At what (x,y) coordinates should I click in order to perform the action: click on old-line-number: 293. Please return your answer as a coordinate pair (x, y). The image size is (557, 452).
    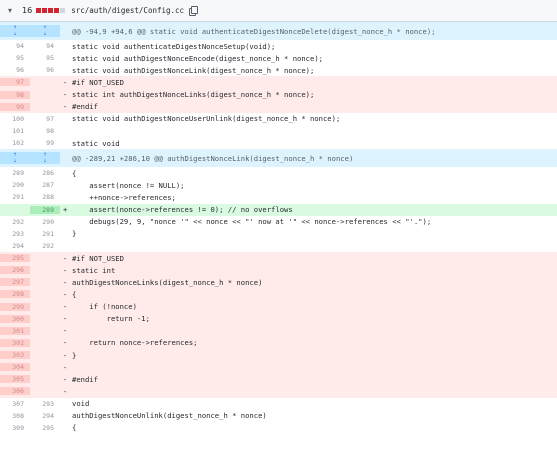
    Looking at the image, I should click on (15, 233).